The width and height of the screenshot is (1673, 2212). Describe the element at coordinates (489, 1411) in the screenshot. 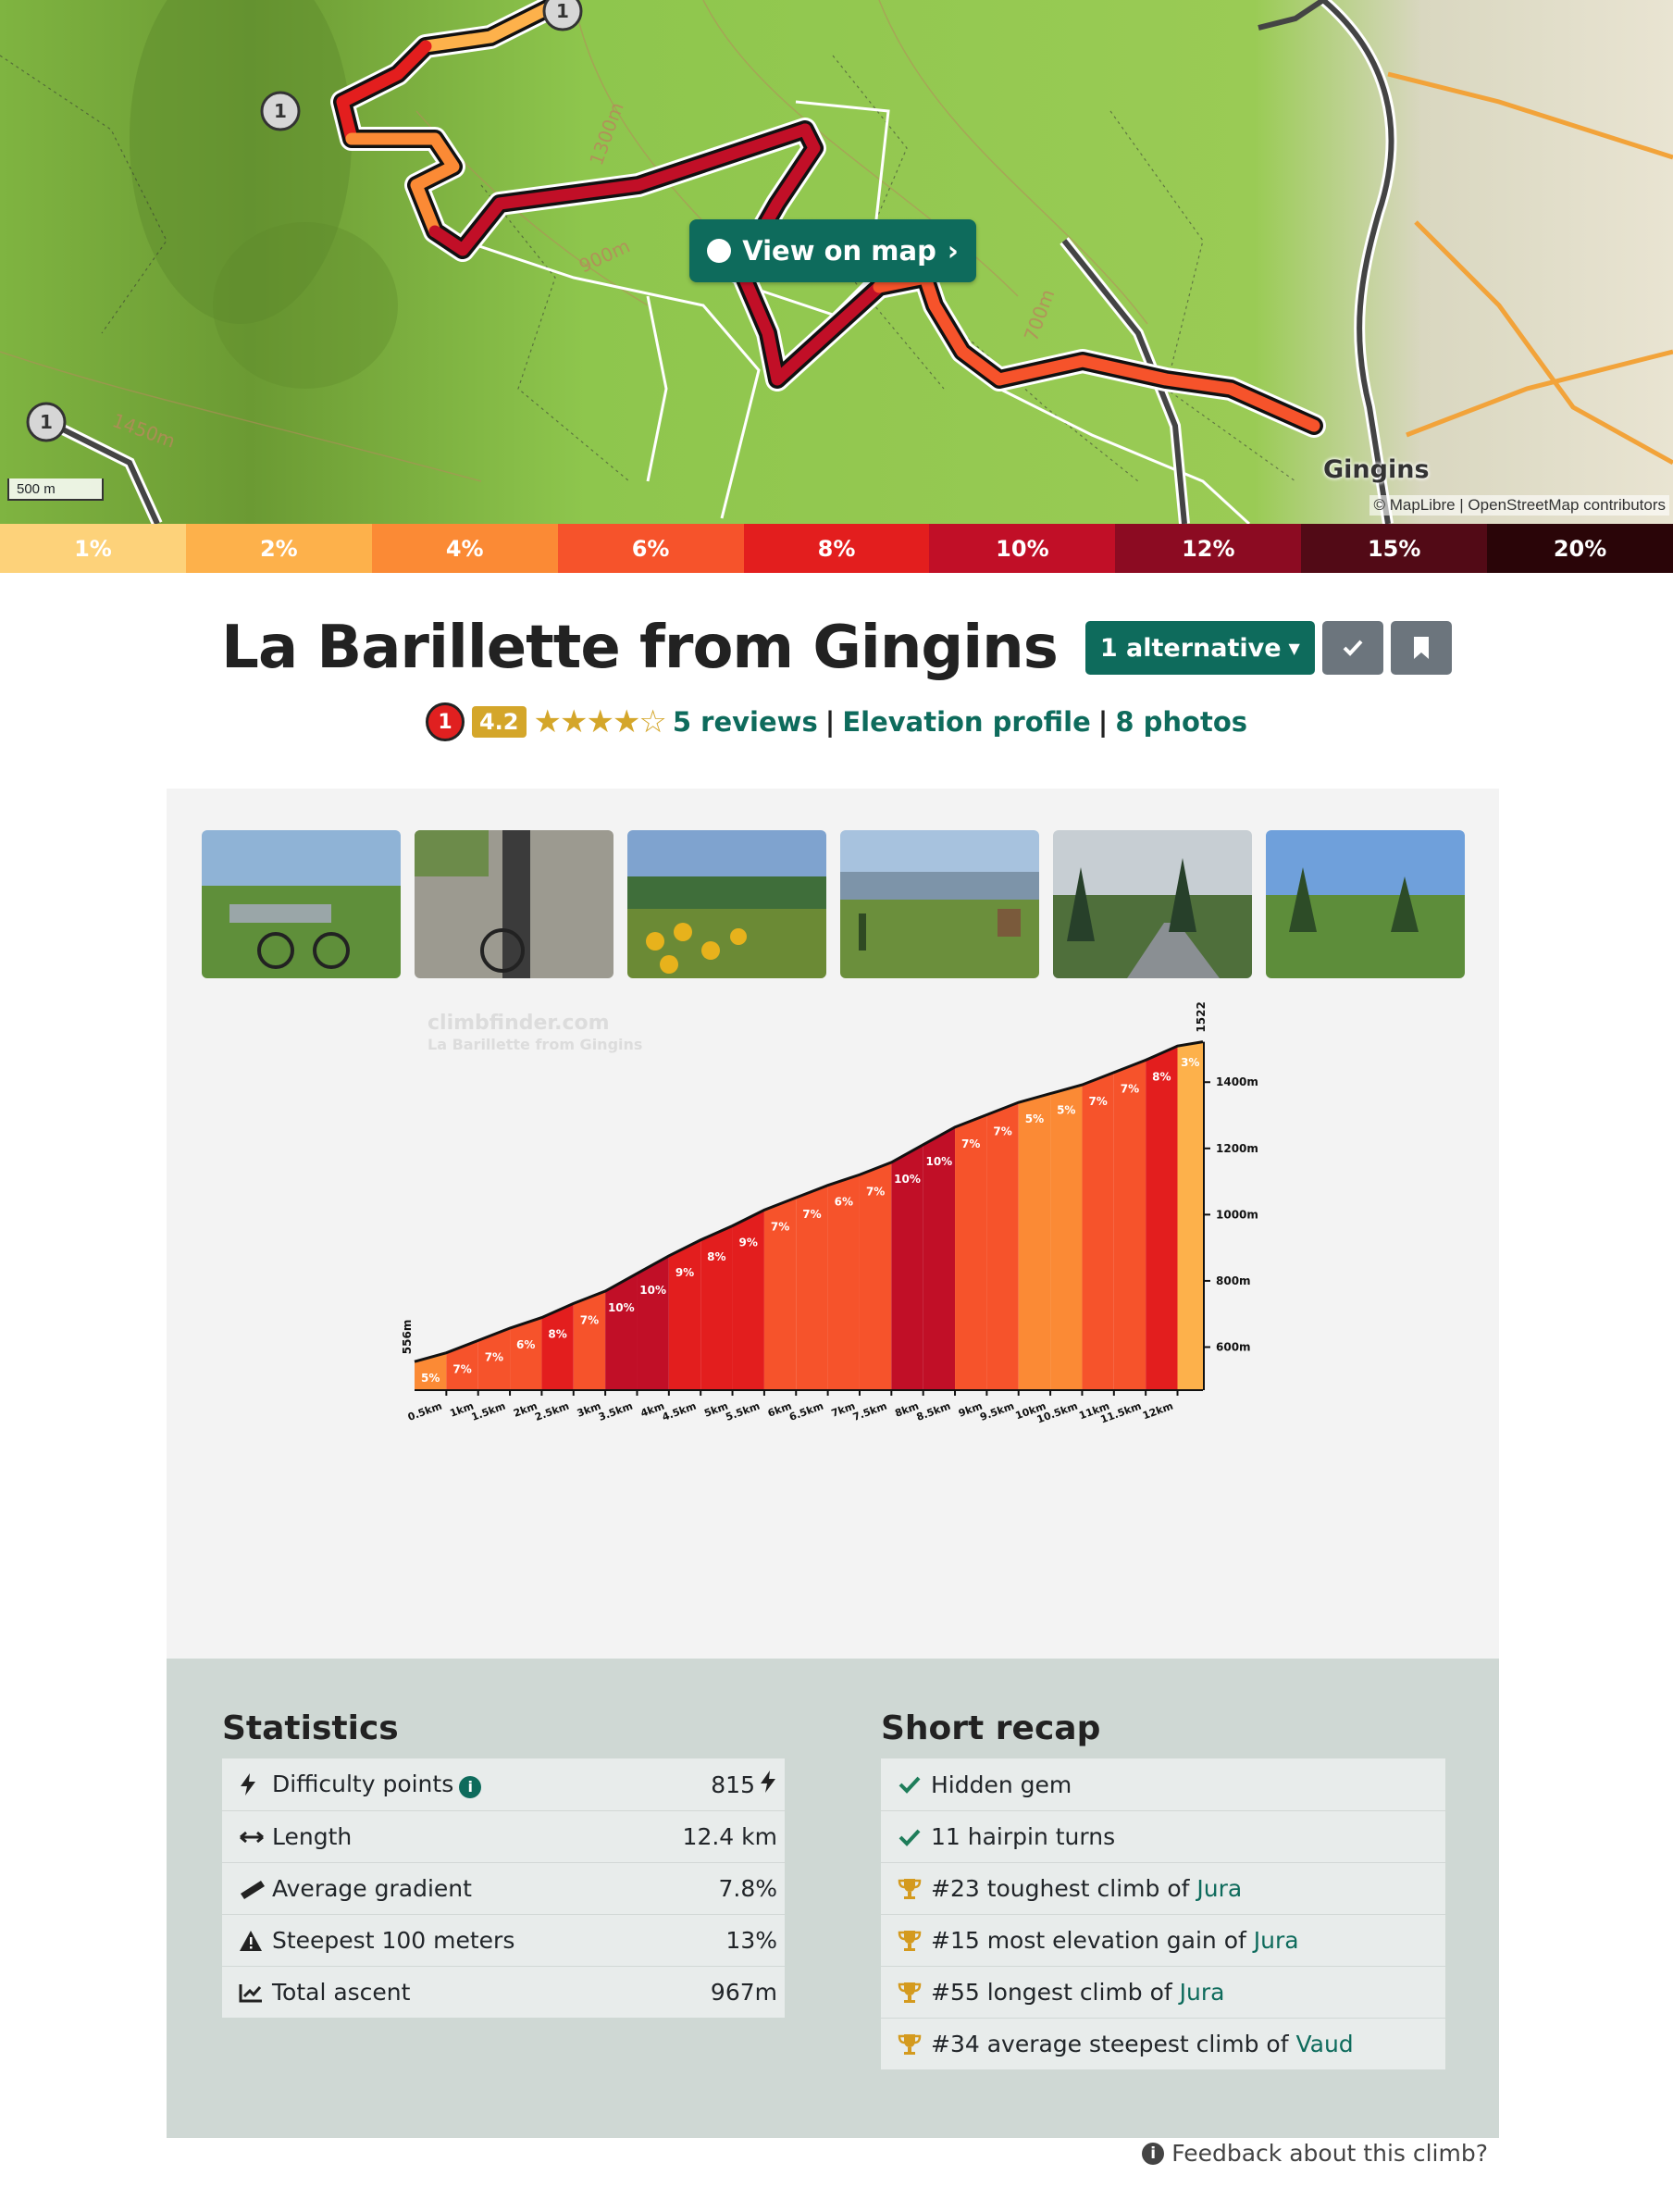

I see `x-tick-label: 1.5km` at that location.